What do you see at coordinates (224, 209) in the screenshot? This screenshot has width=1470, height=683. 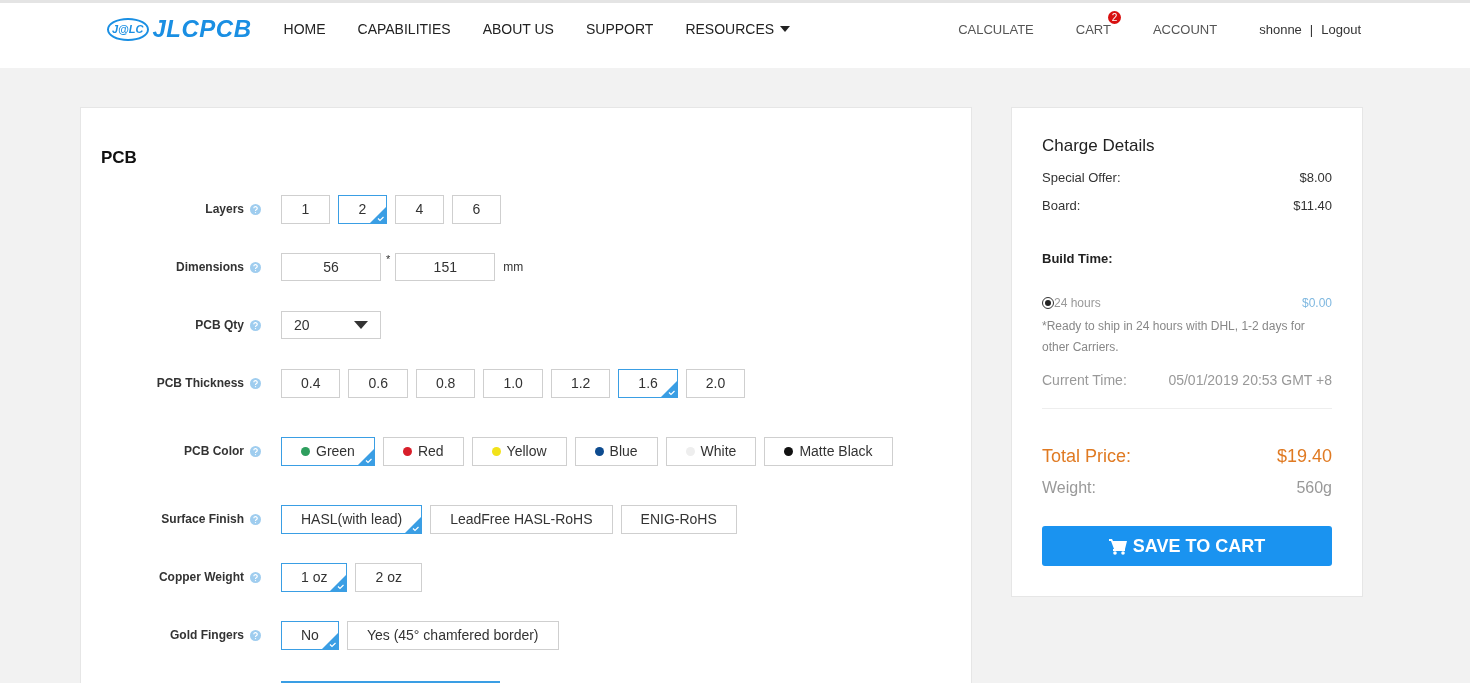 I see `field-label: Layers` at bounding box center [224, 209].